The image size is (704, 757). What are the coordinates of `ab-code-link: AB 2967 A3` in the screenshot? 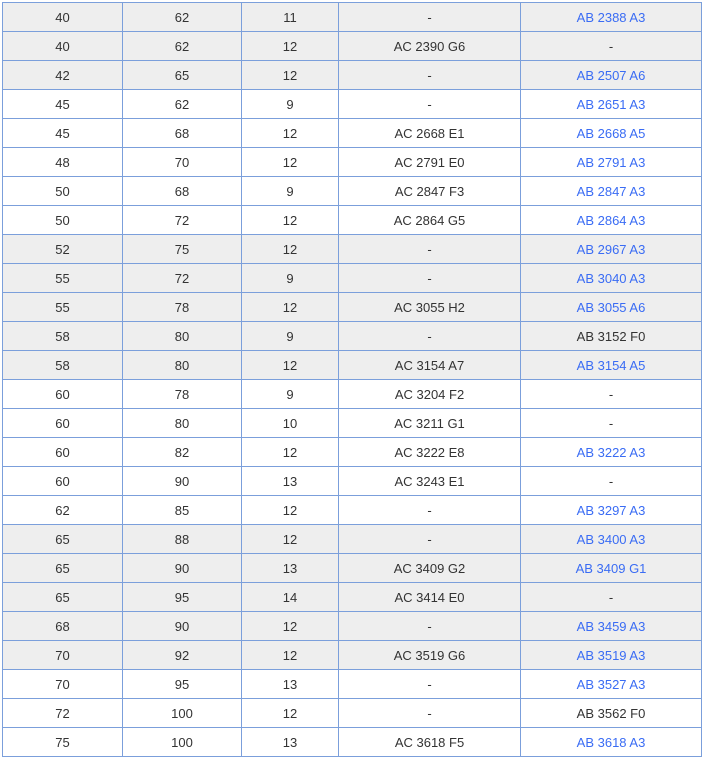 It's located at (611, 249).